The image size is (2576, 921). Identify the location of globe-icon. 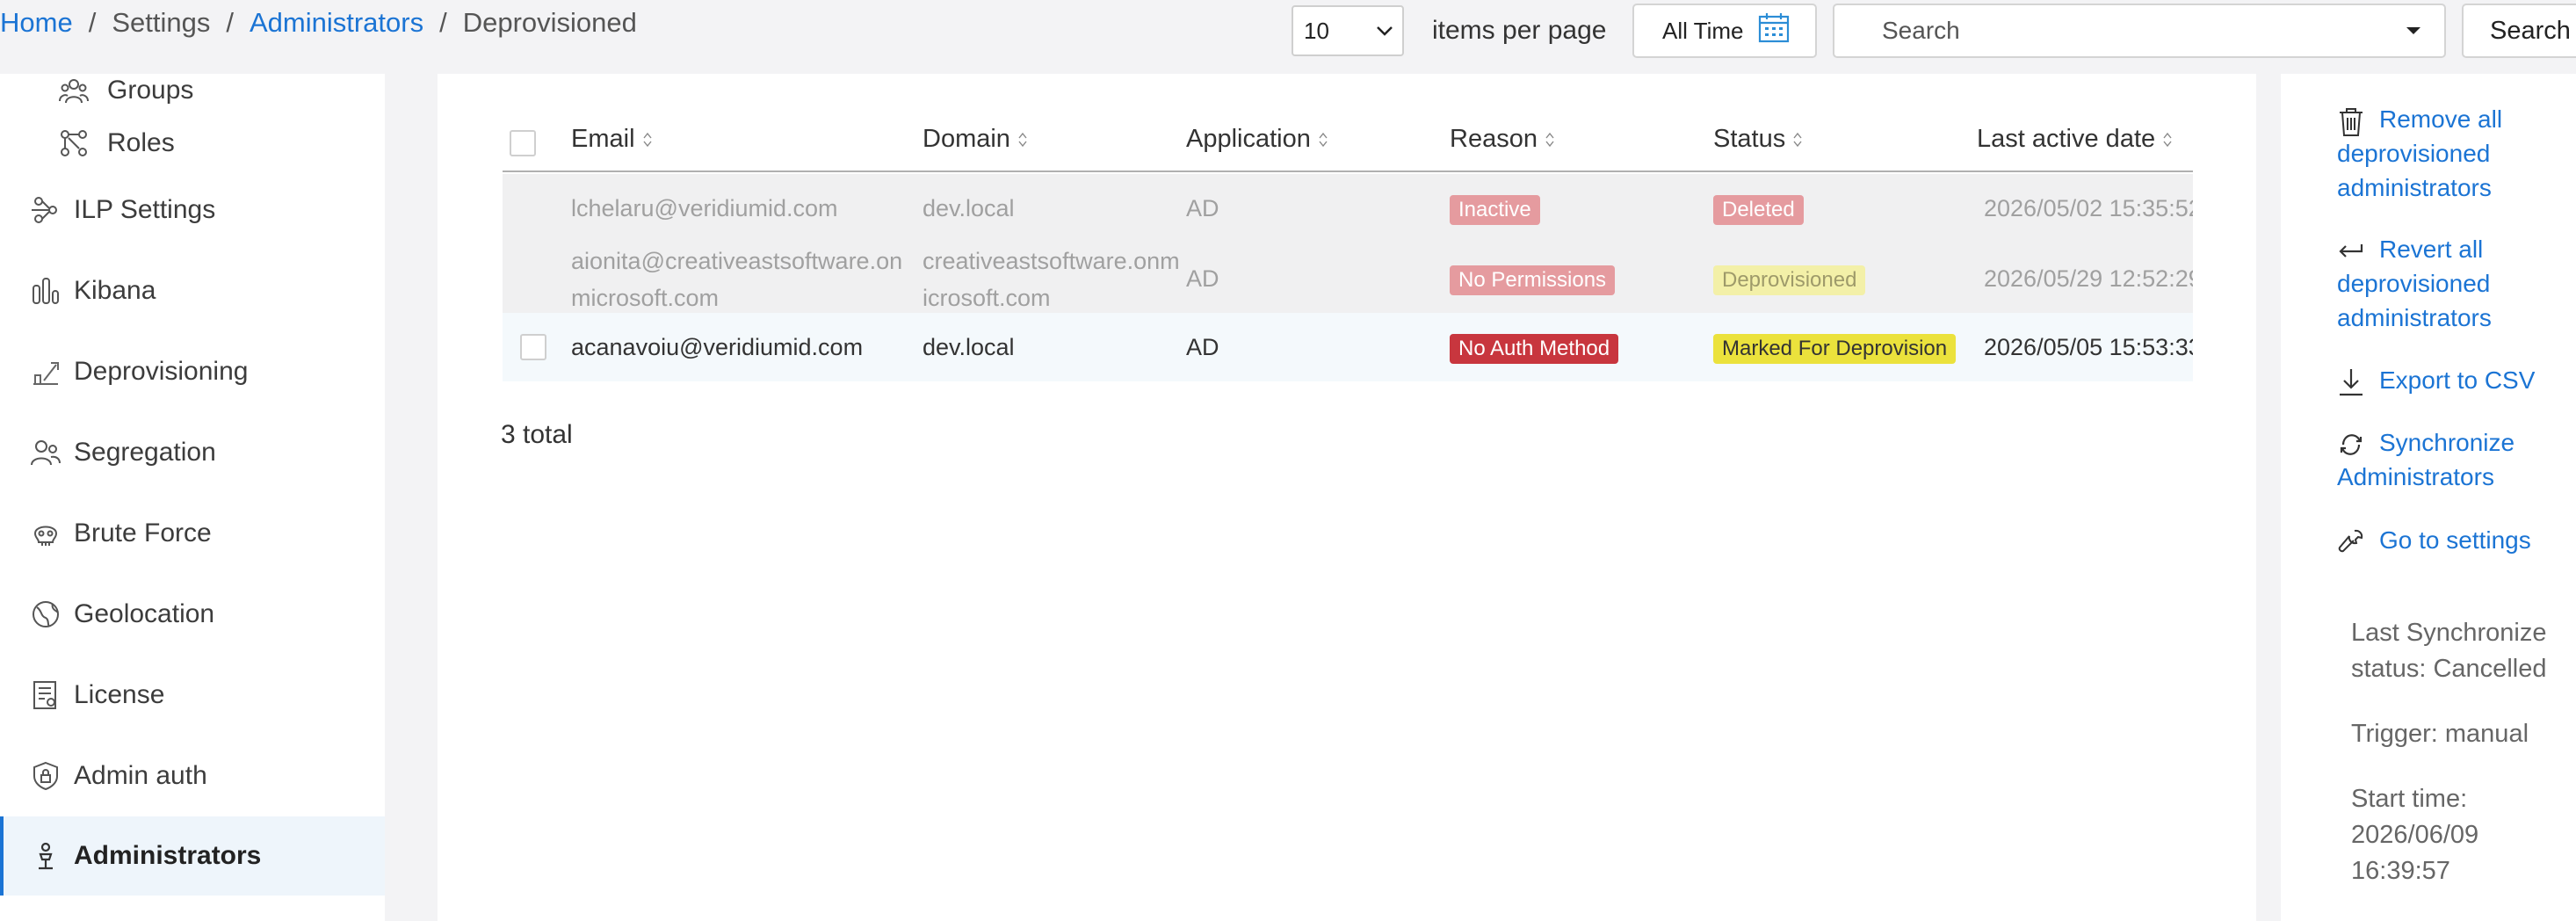
(45, 614).